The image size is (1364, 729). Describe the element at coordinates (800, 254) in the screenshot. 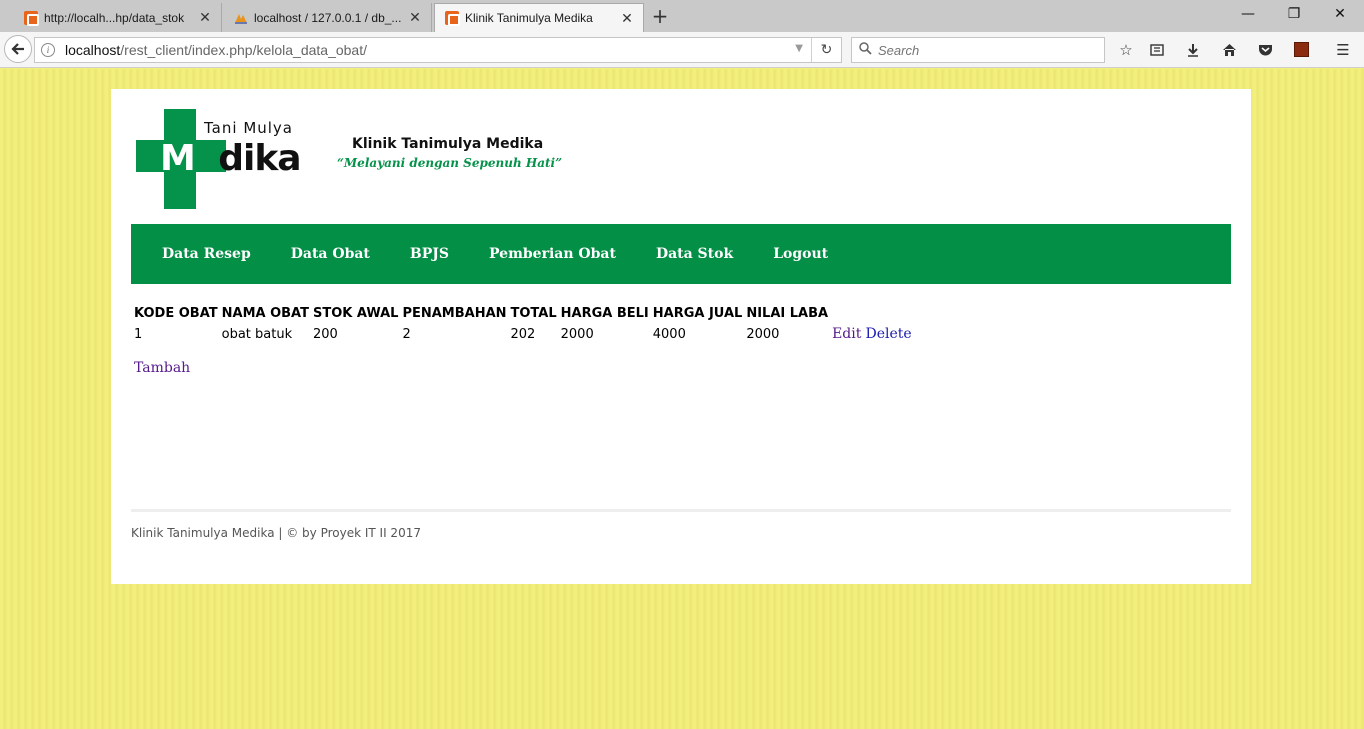

I see `menu-item-logout: Logout` at that location.